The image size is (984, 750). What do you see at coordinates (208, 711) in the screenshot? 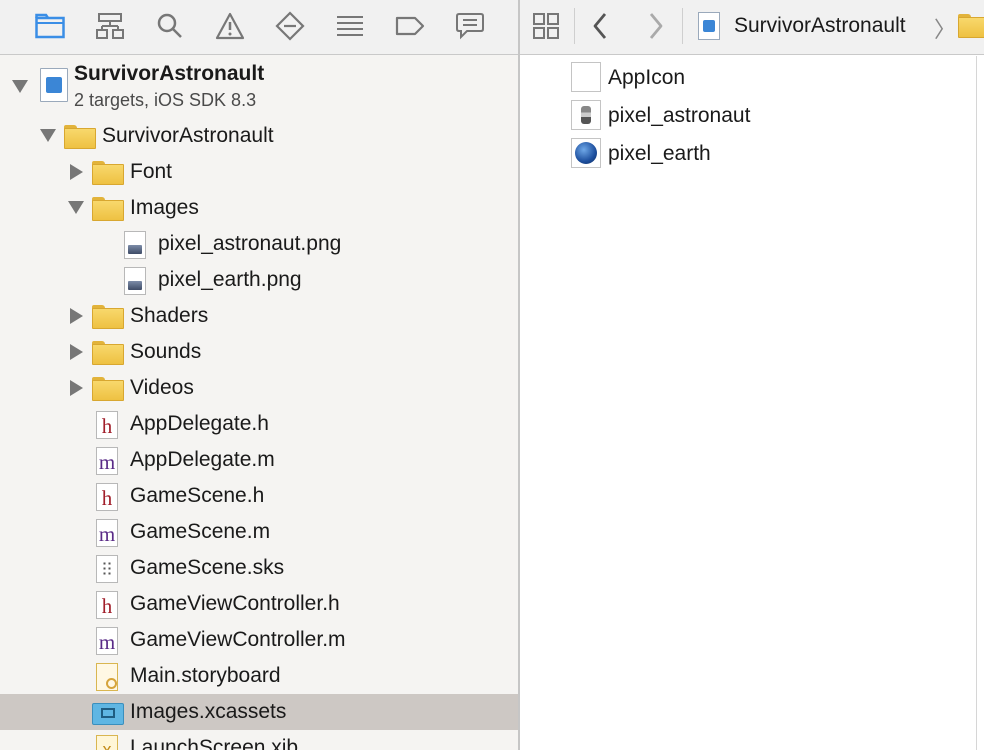
I see `tree-row-label: Images.xcassets` at bounding box center [208, 711].